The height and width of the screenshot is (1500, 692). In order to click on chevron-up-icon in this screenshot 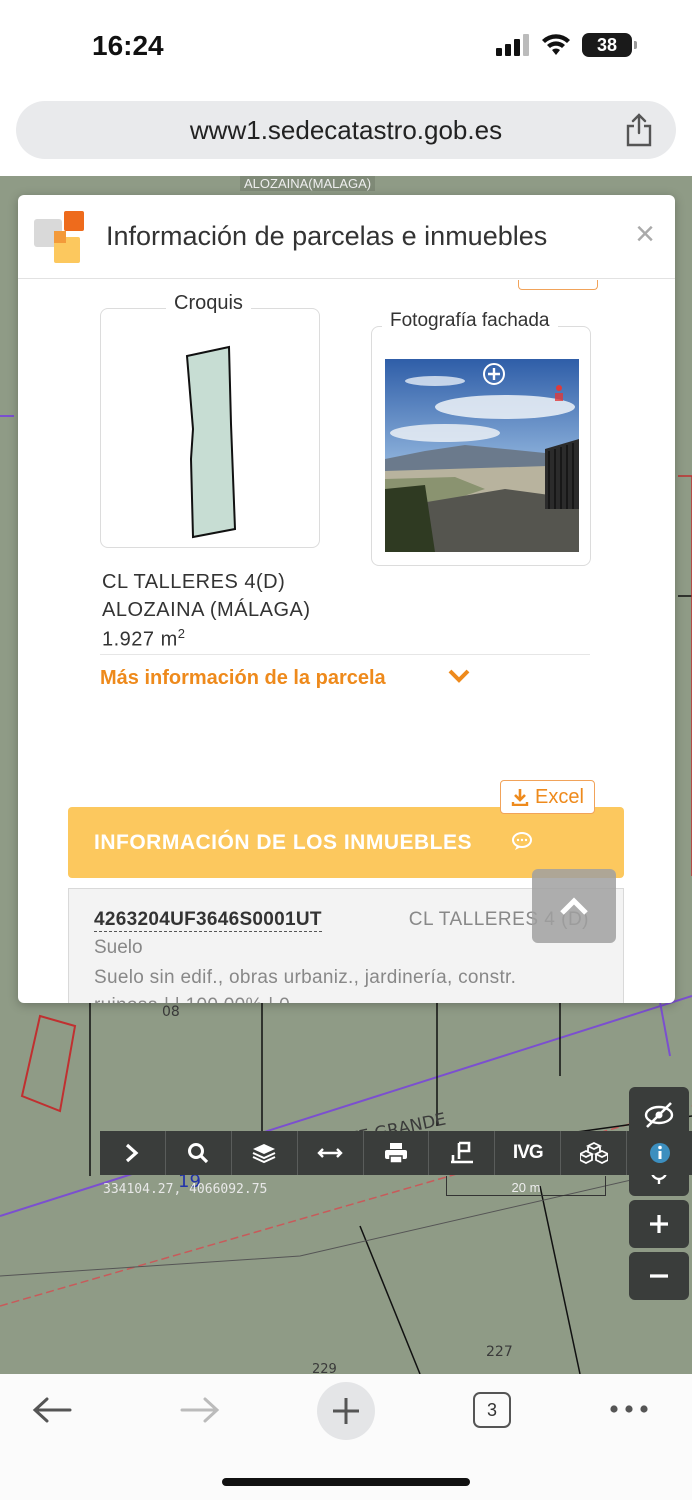, I will do `click(574, 906)`.